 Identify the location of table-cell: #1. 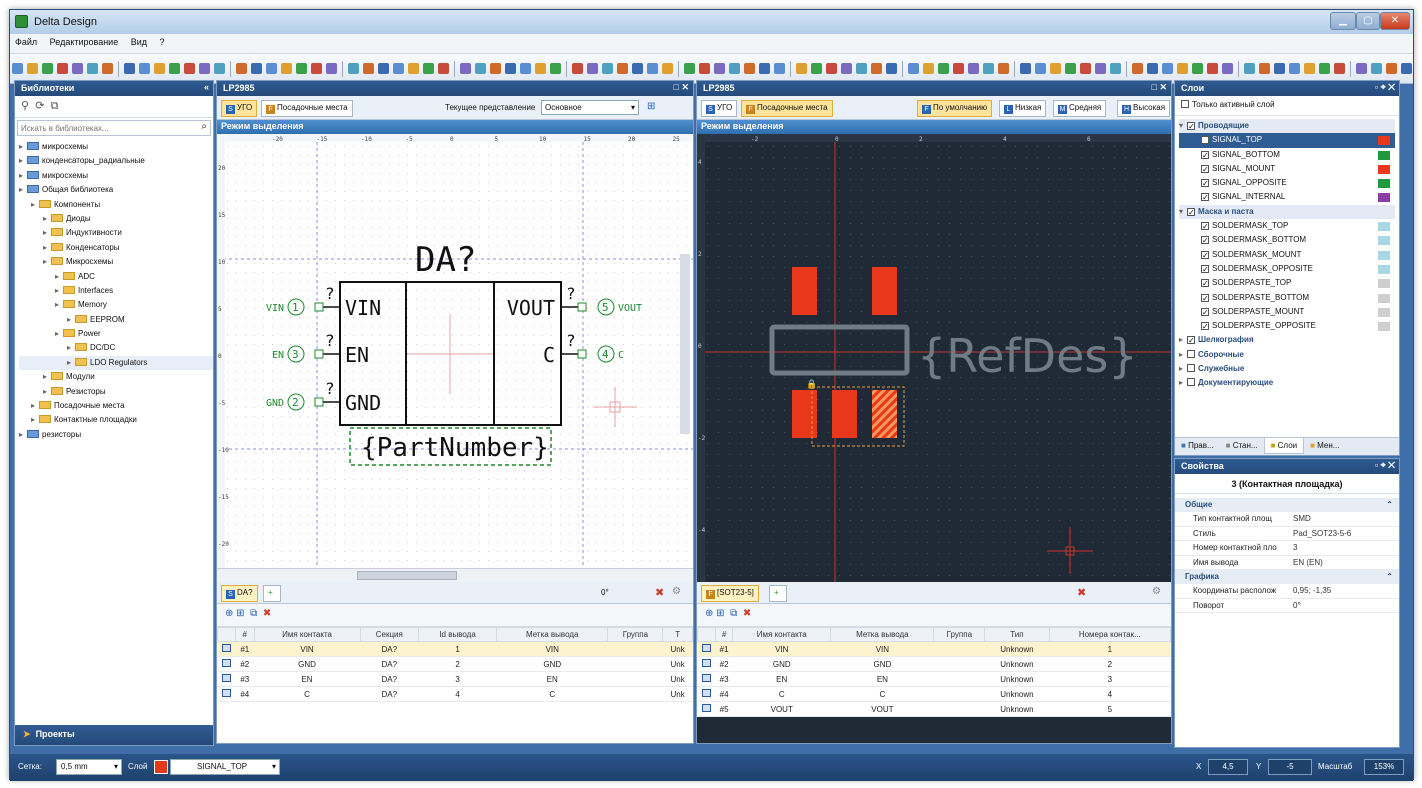
(724, 649).